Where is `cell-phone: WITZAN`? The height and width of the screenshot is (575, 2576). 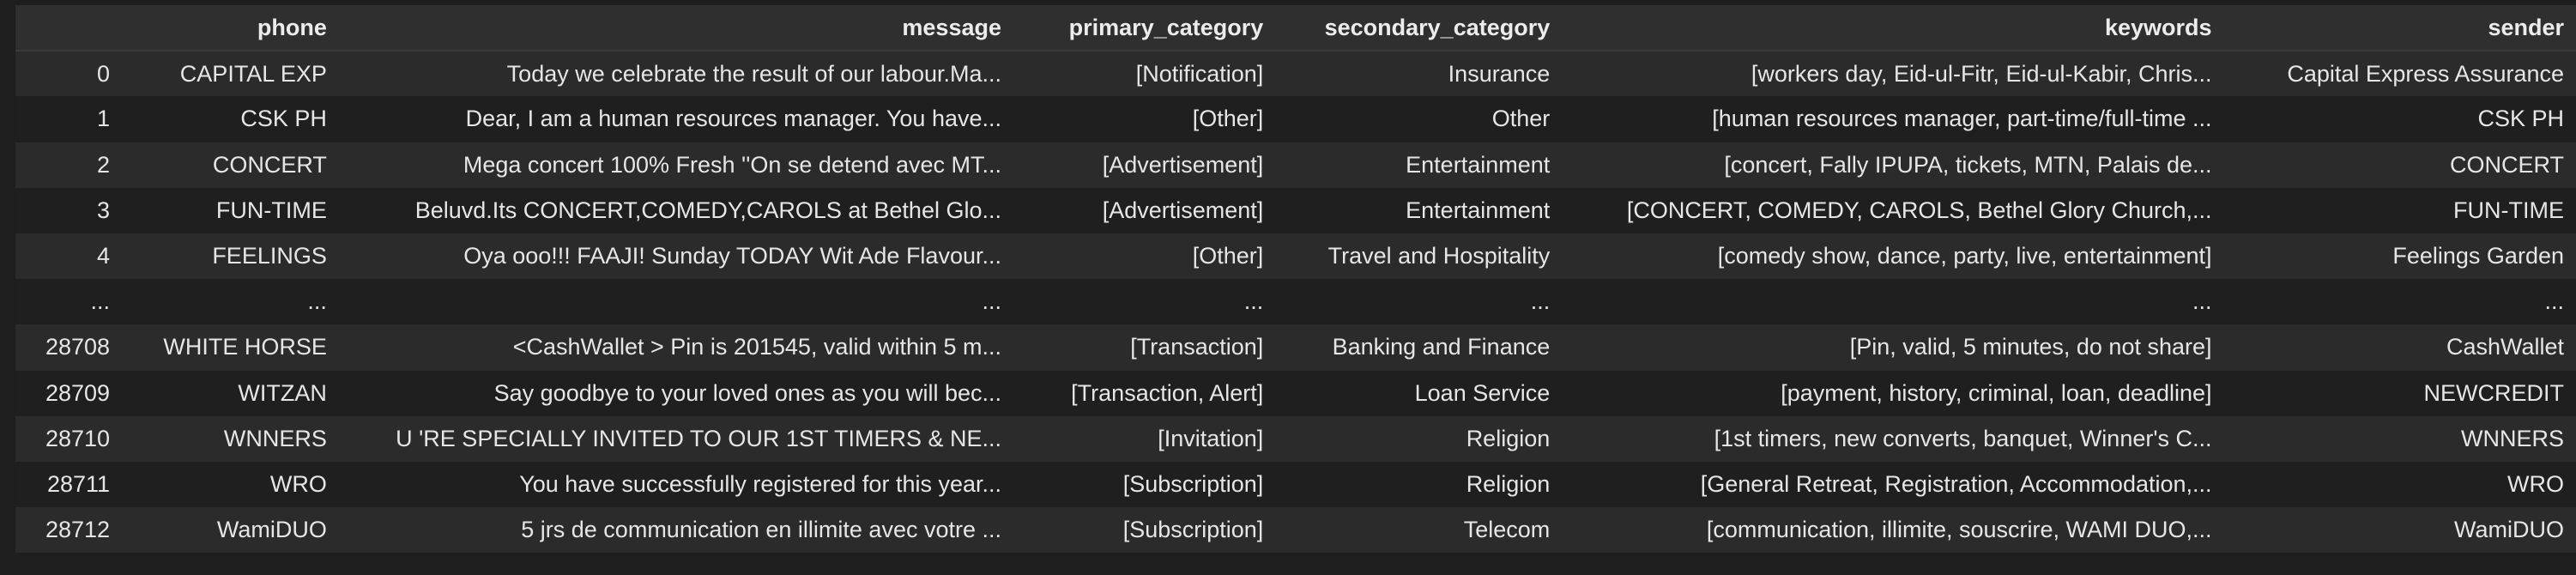
cell-phone: WITZAN is located at coordinates (231, 393).